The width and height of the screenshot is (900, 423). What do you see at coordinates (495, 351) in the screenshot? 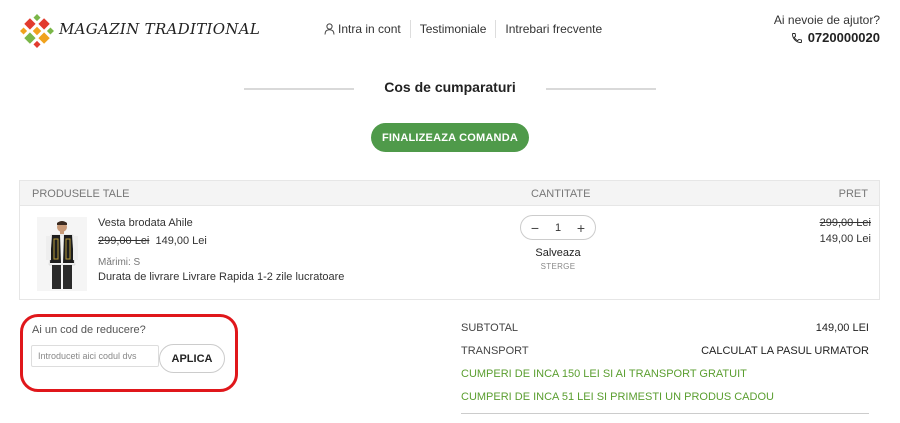
I see `transport-label: TRANSPORT` at bounding box center [495, 351].